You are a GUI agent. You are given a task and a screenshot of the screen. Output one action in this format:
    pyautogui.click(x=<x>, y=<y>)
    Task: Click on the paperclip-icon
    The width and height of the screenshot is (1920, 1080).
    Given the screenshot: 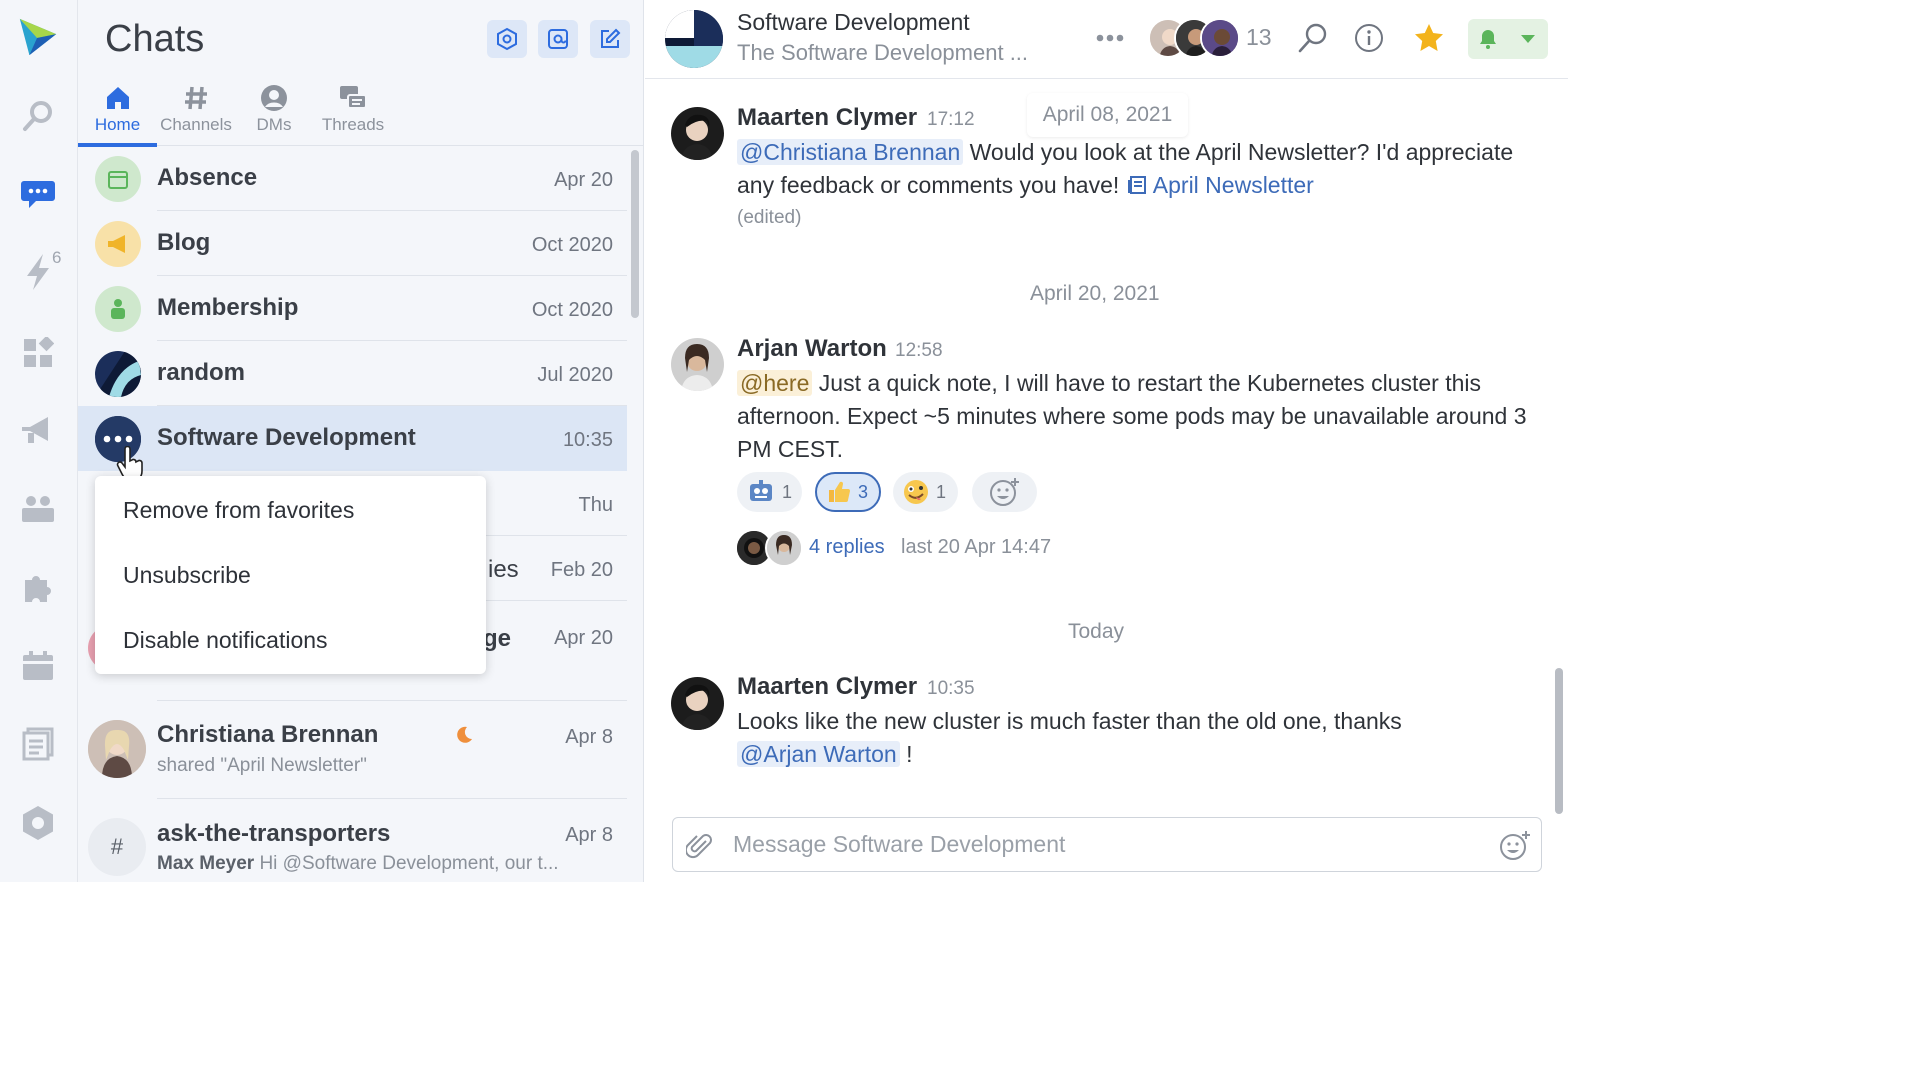 What is the action you would take?
    pyautogui.click(x=700, y=846)
    